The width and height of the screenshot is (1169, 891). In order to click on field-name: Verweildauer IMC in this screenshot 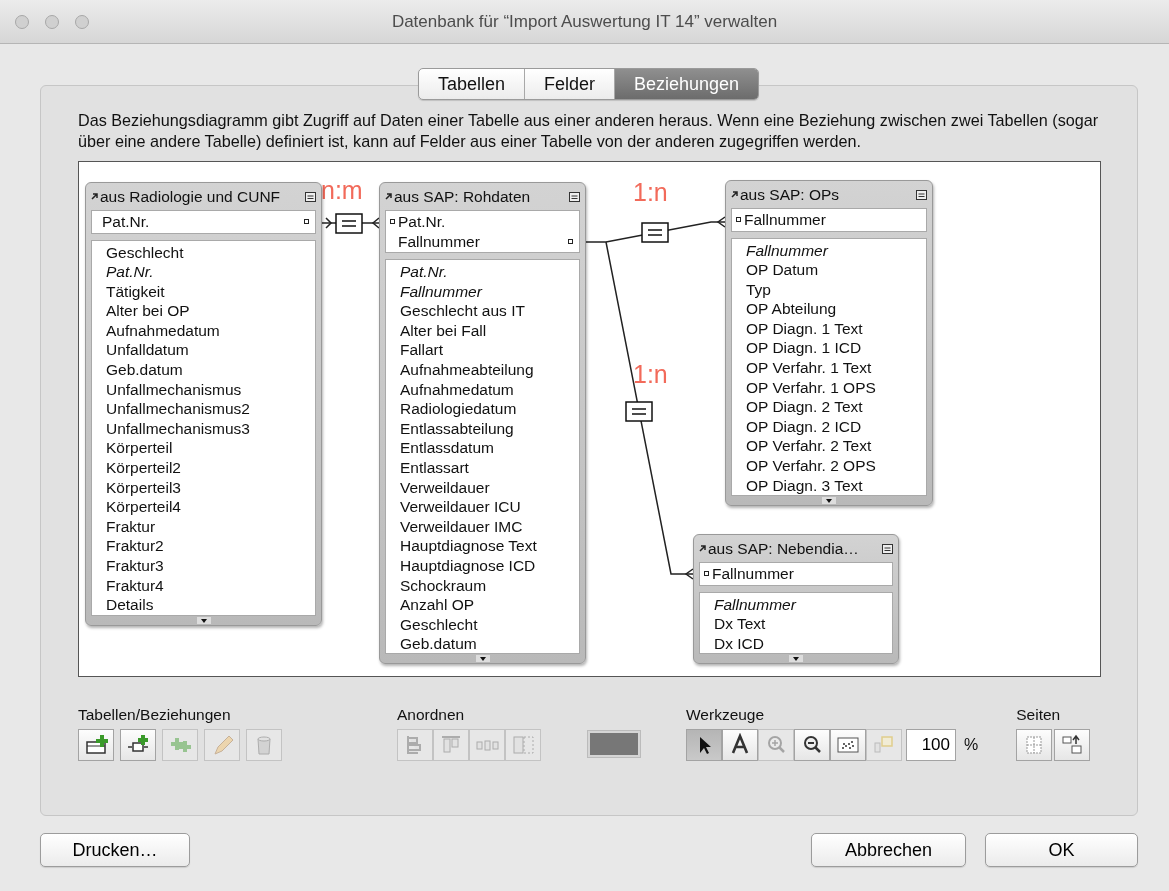, I will do `click(462, 526)`.